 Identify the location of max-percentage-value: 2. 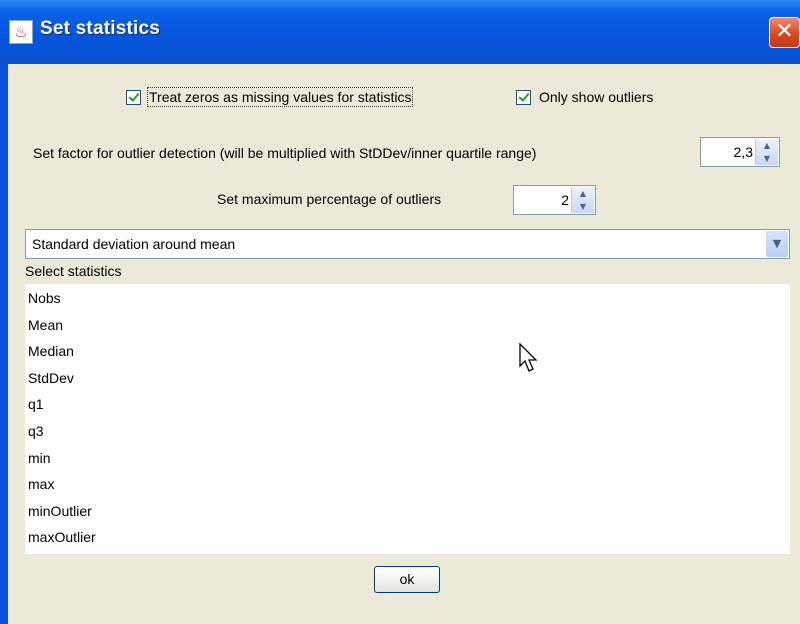
(565, 200).